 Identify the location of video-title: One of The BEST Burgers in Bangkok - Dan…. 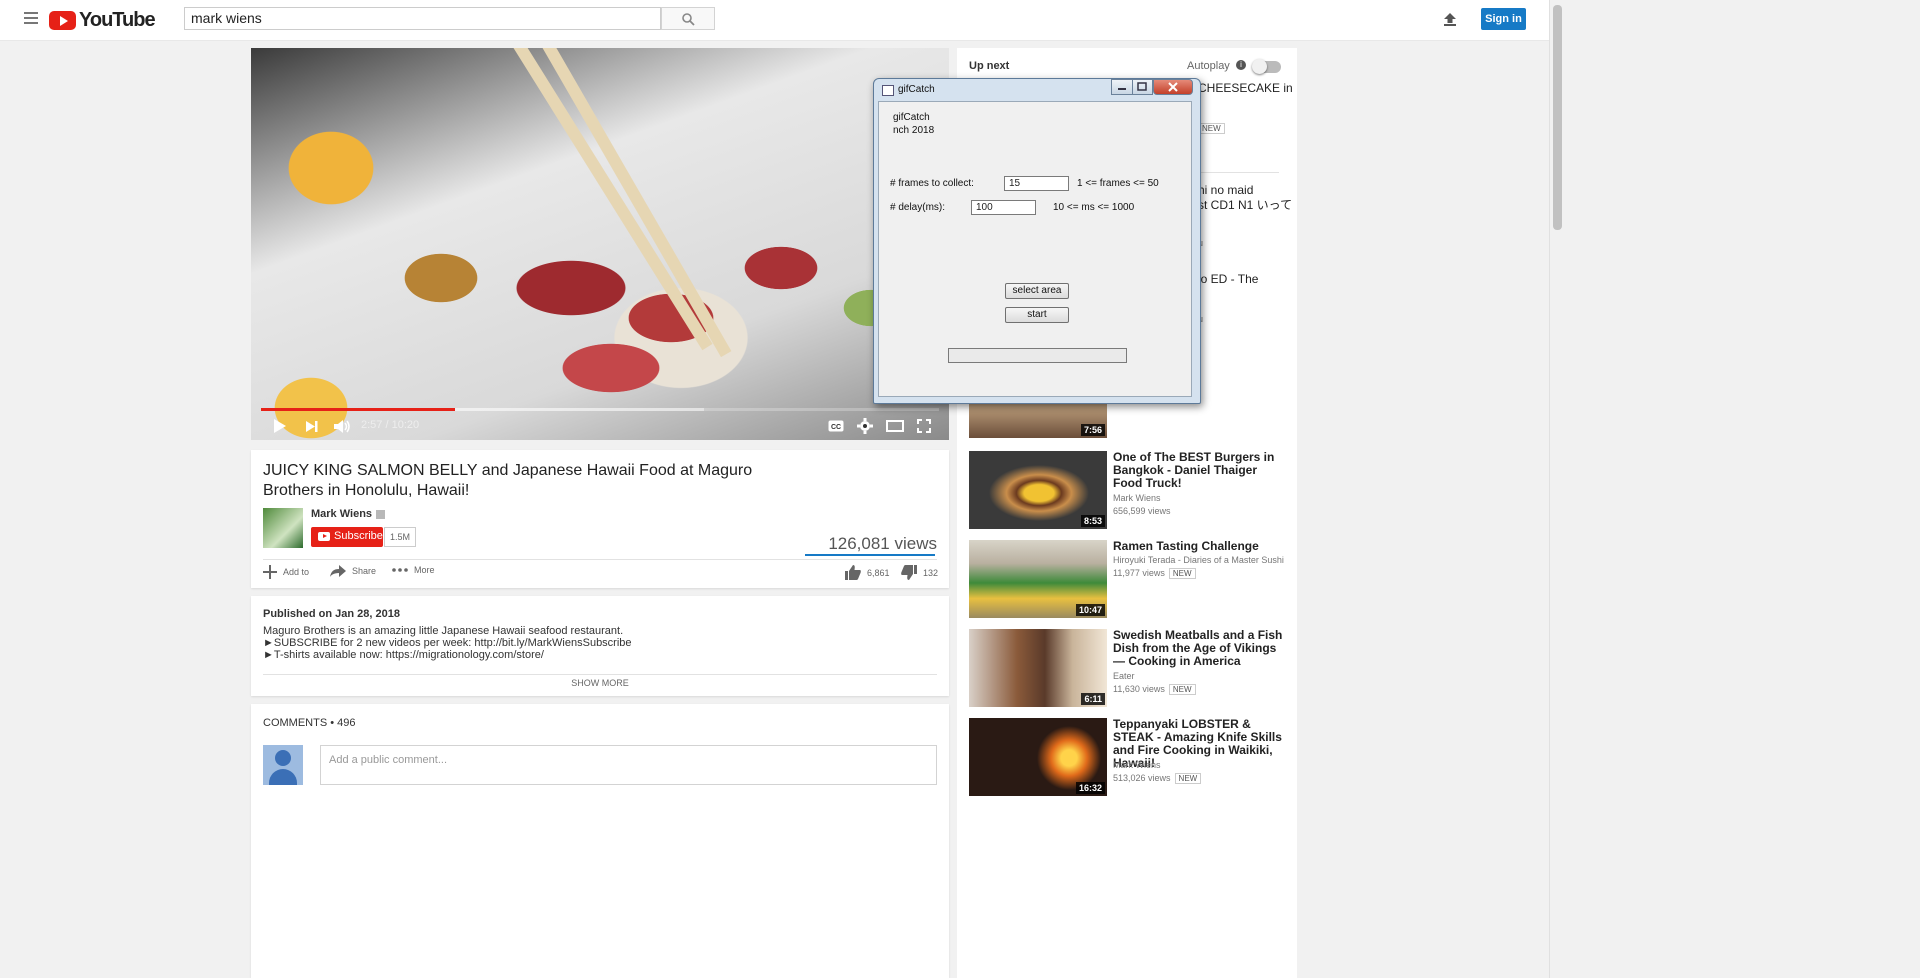
(1194, 470).